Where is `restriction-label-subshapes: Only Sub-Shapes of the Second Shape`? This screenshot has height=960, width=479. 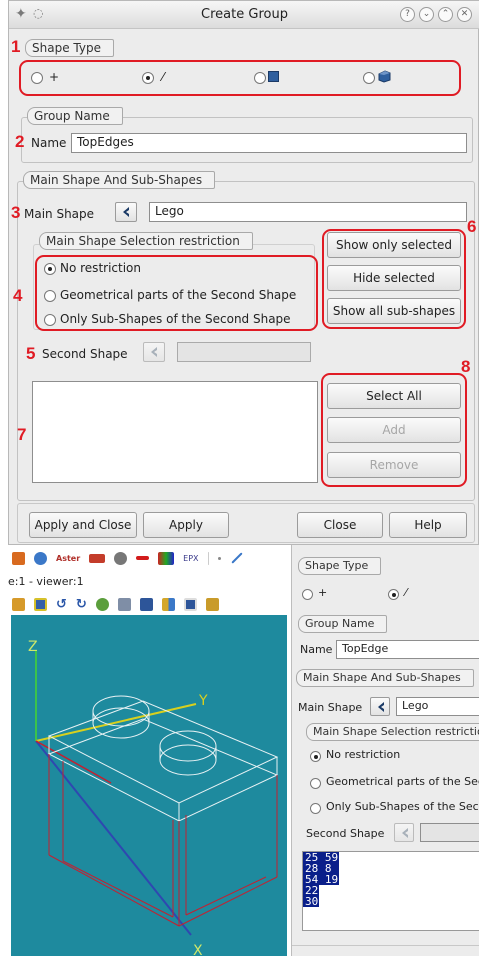
restriction-label-subshapes: Only Sub-Shapes of the Second Shape is located at coordinates (175, 319).